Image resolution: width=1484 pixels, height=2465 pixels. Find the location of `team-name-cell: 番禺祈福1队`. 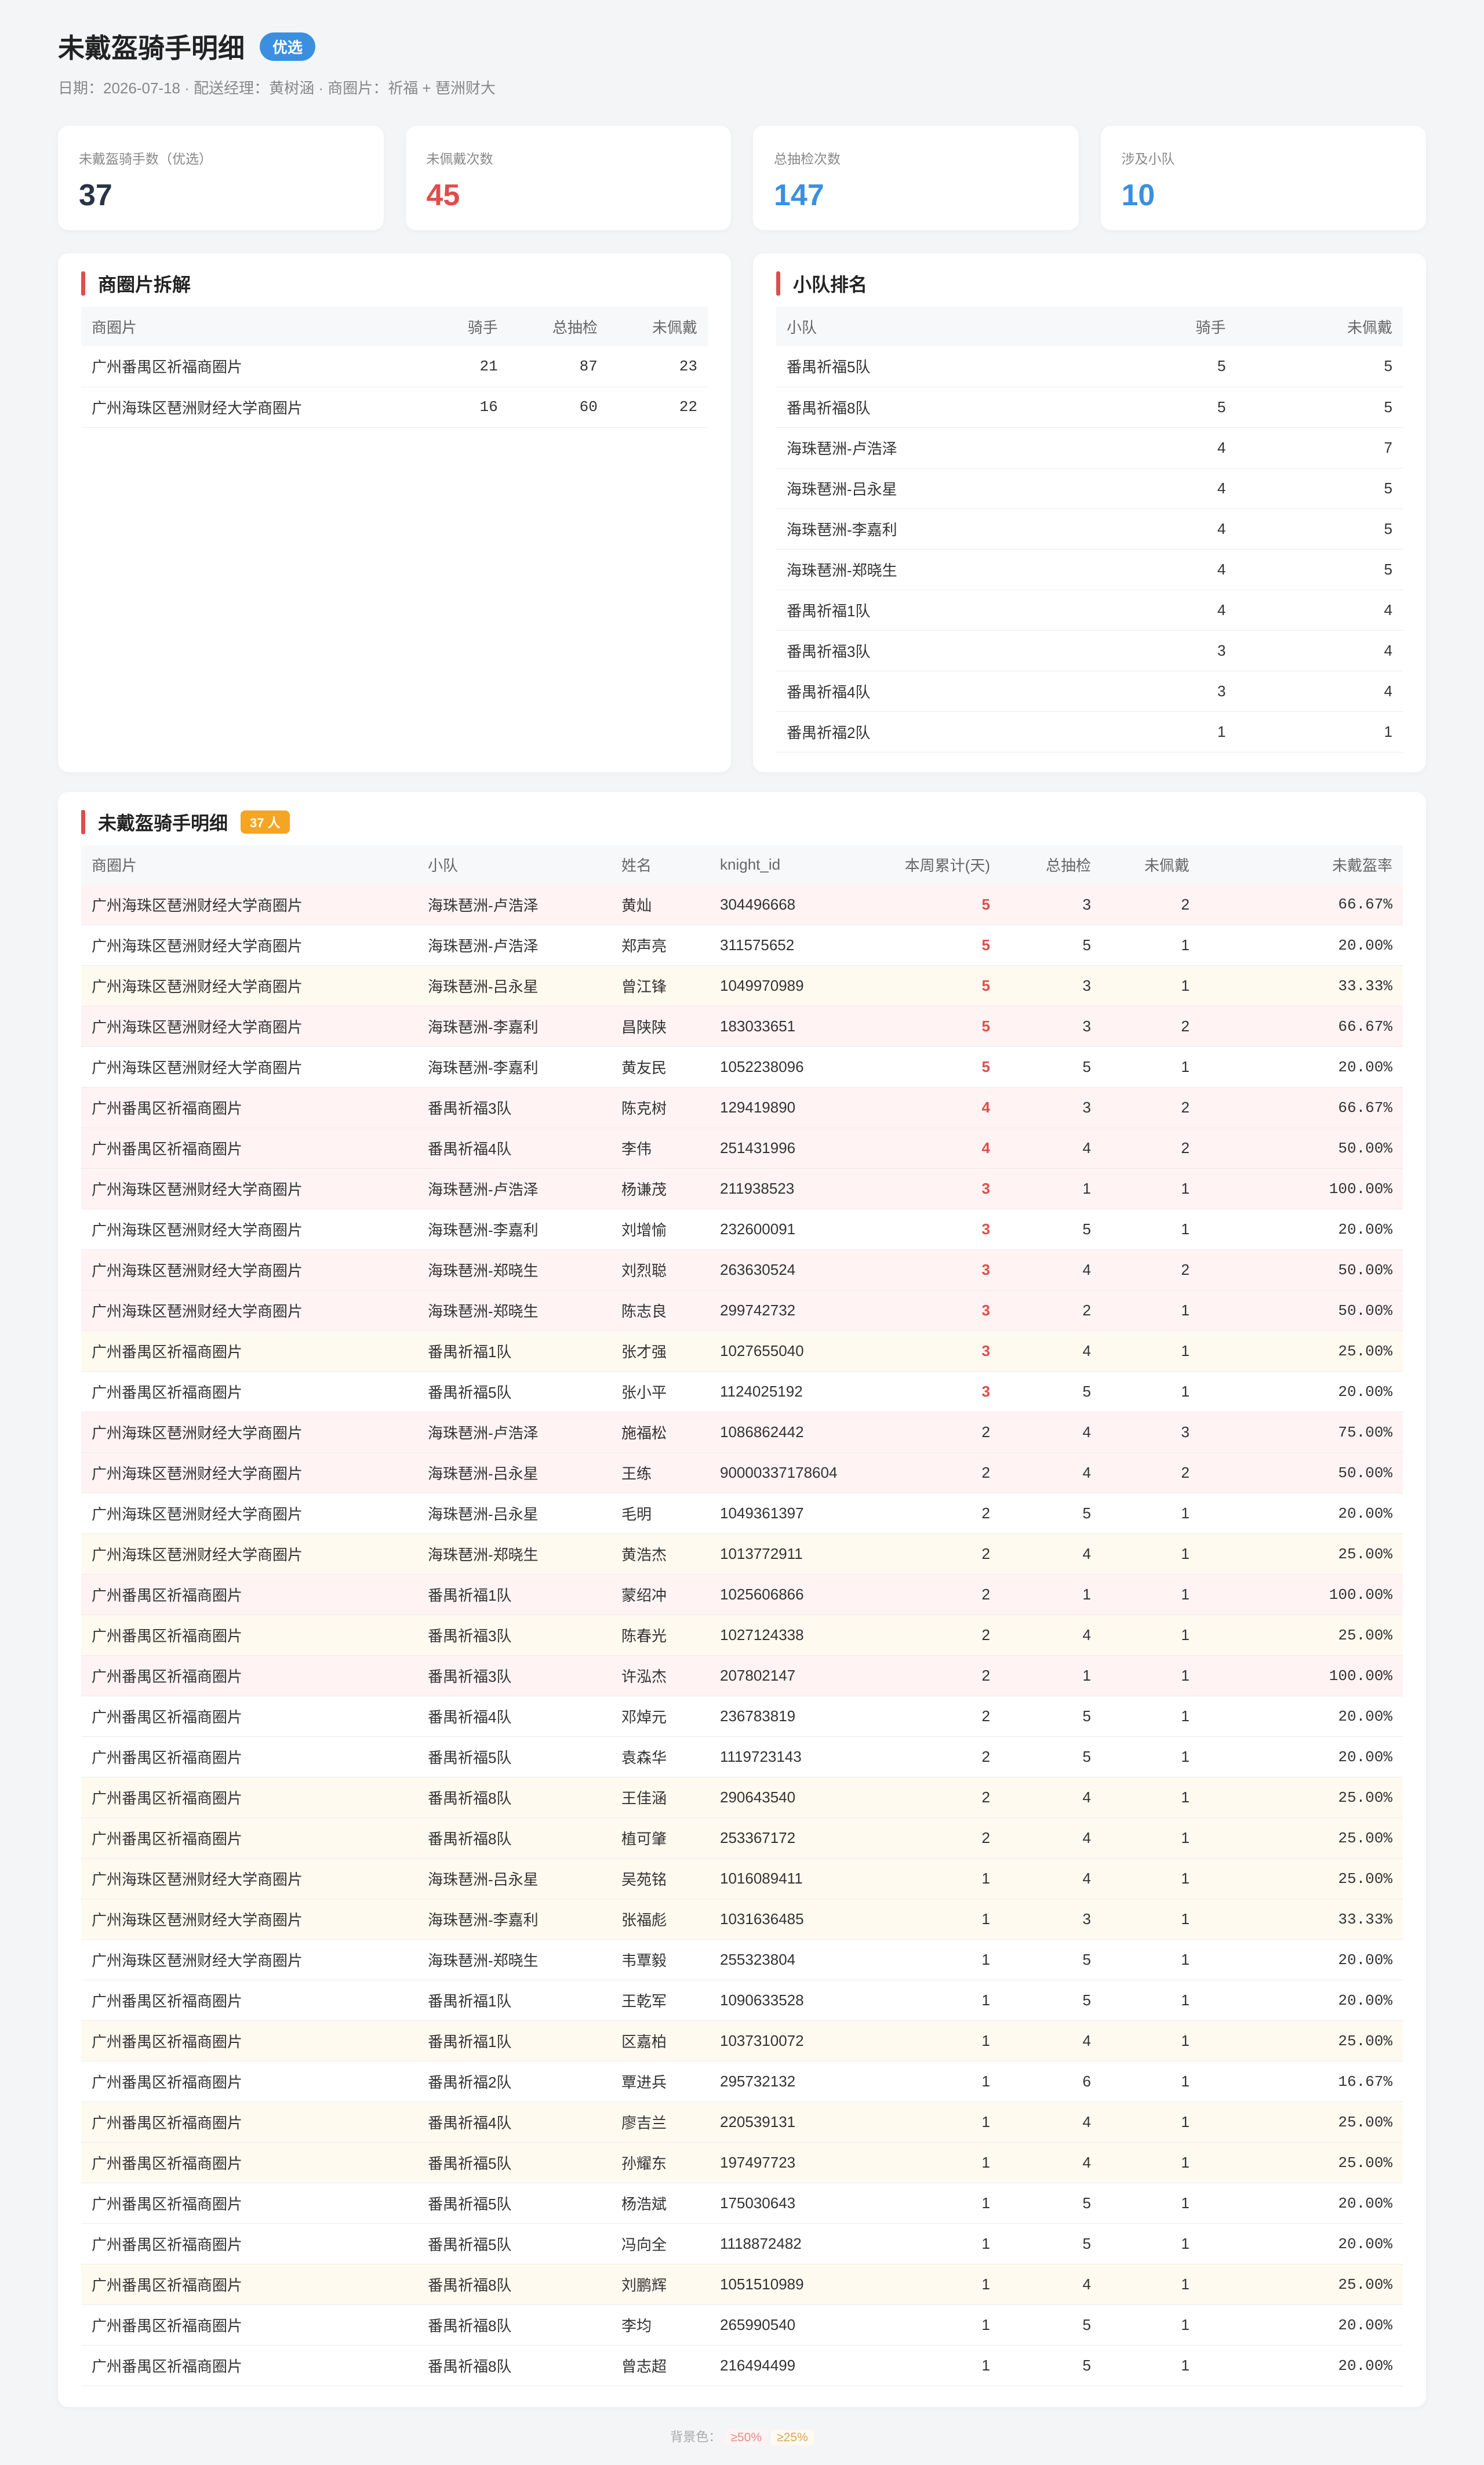

team-name-cell: 番禺祈福1队 is located at coordinates (942, 610).